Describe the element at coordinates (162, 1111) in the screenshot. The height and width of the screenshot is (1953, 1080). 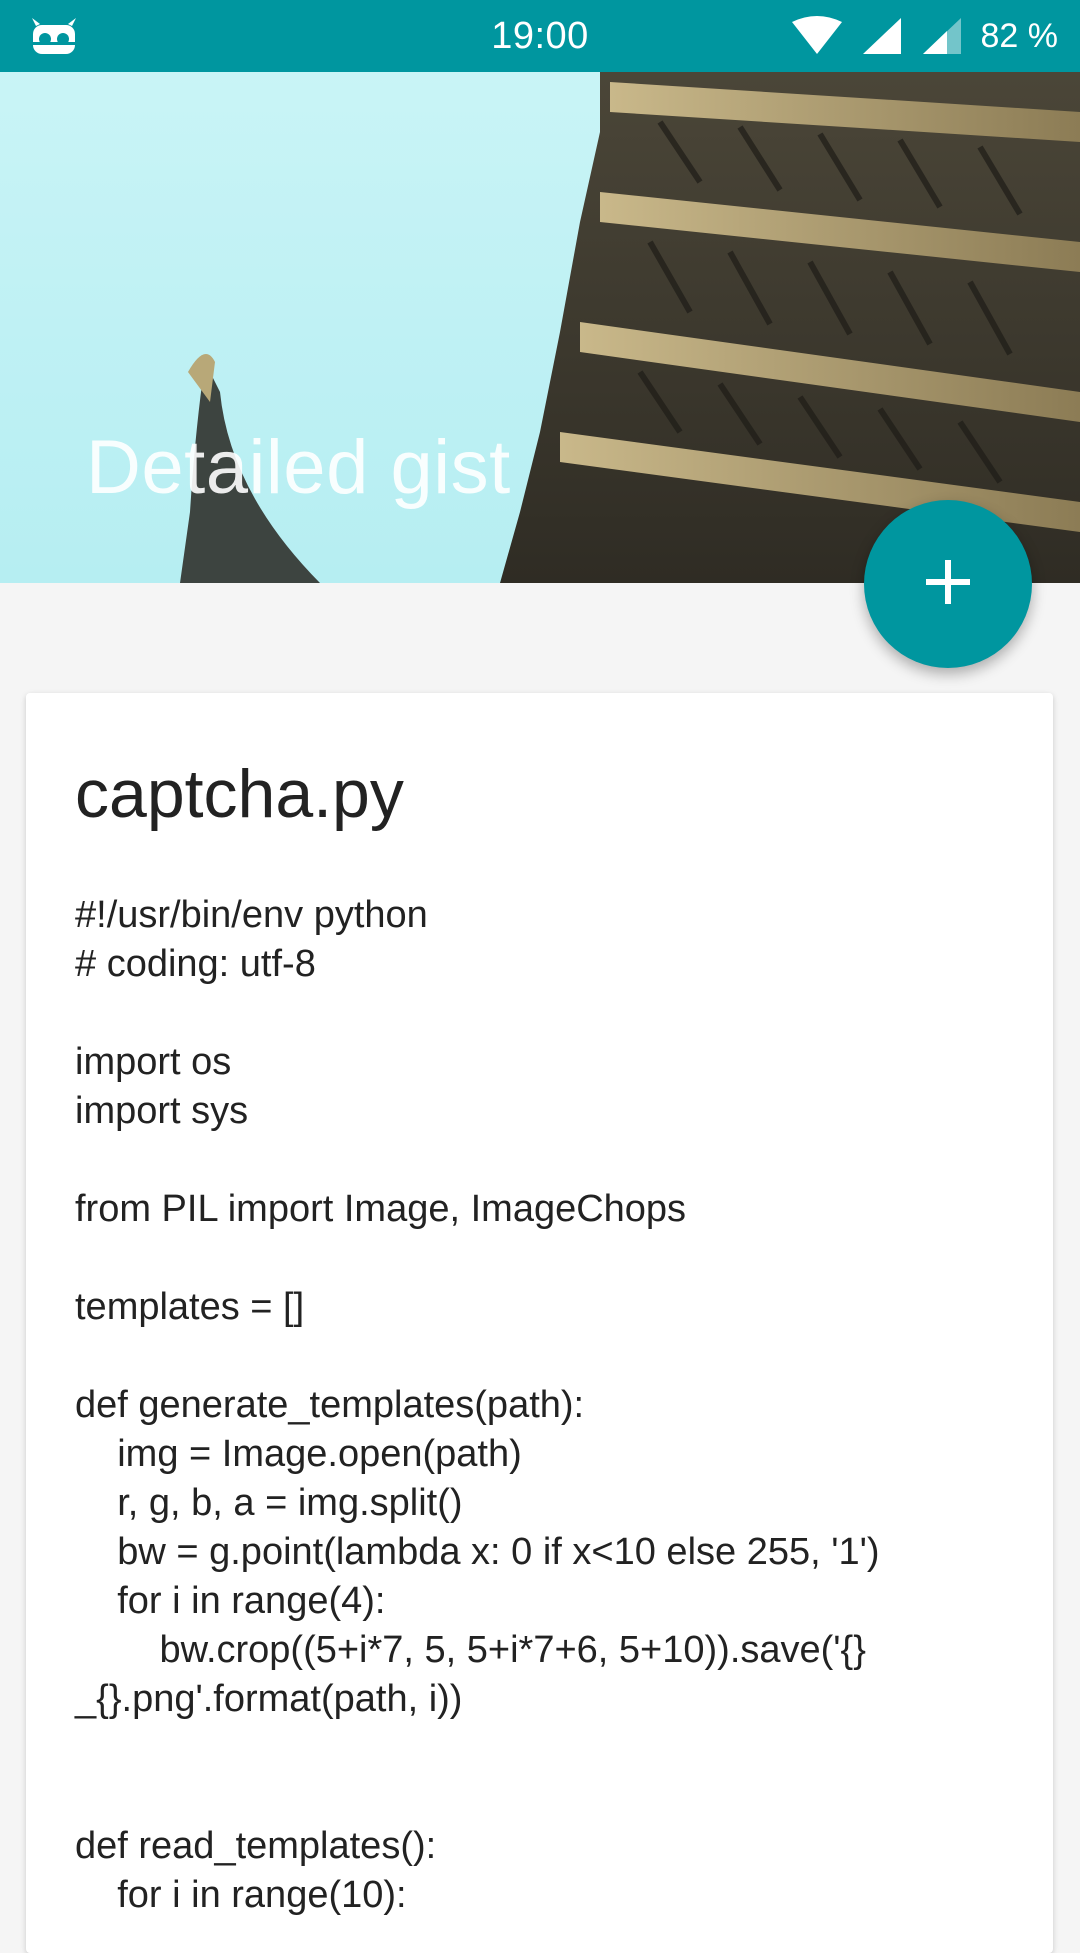
I see `code-line: import sys` at that location.